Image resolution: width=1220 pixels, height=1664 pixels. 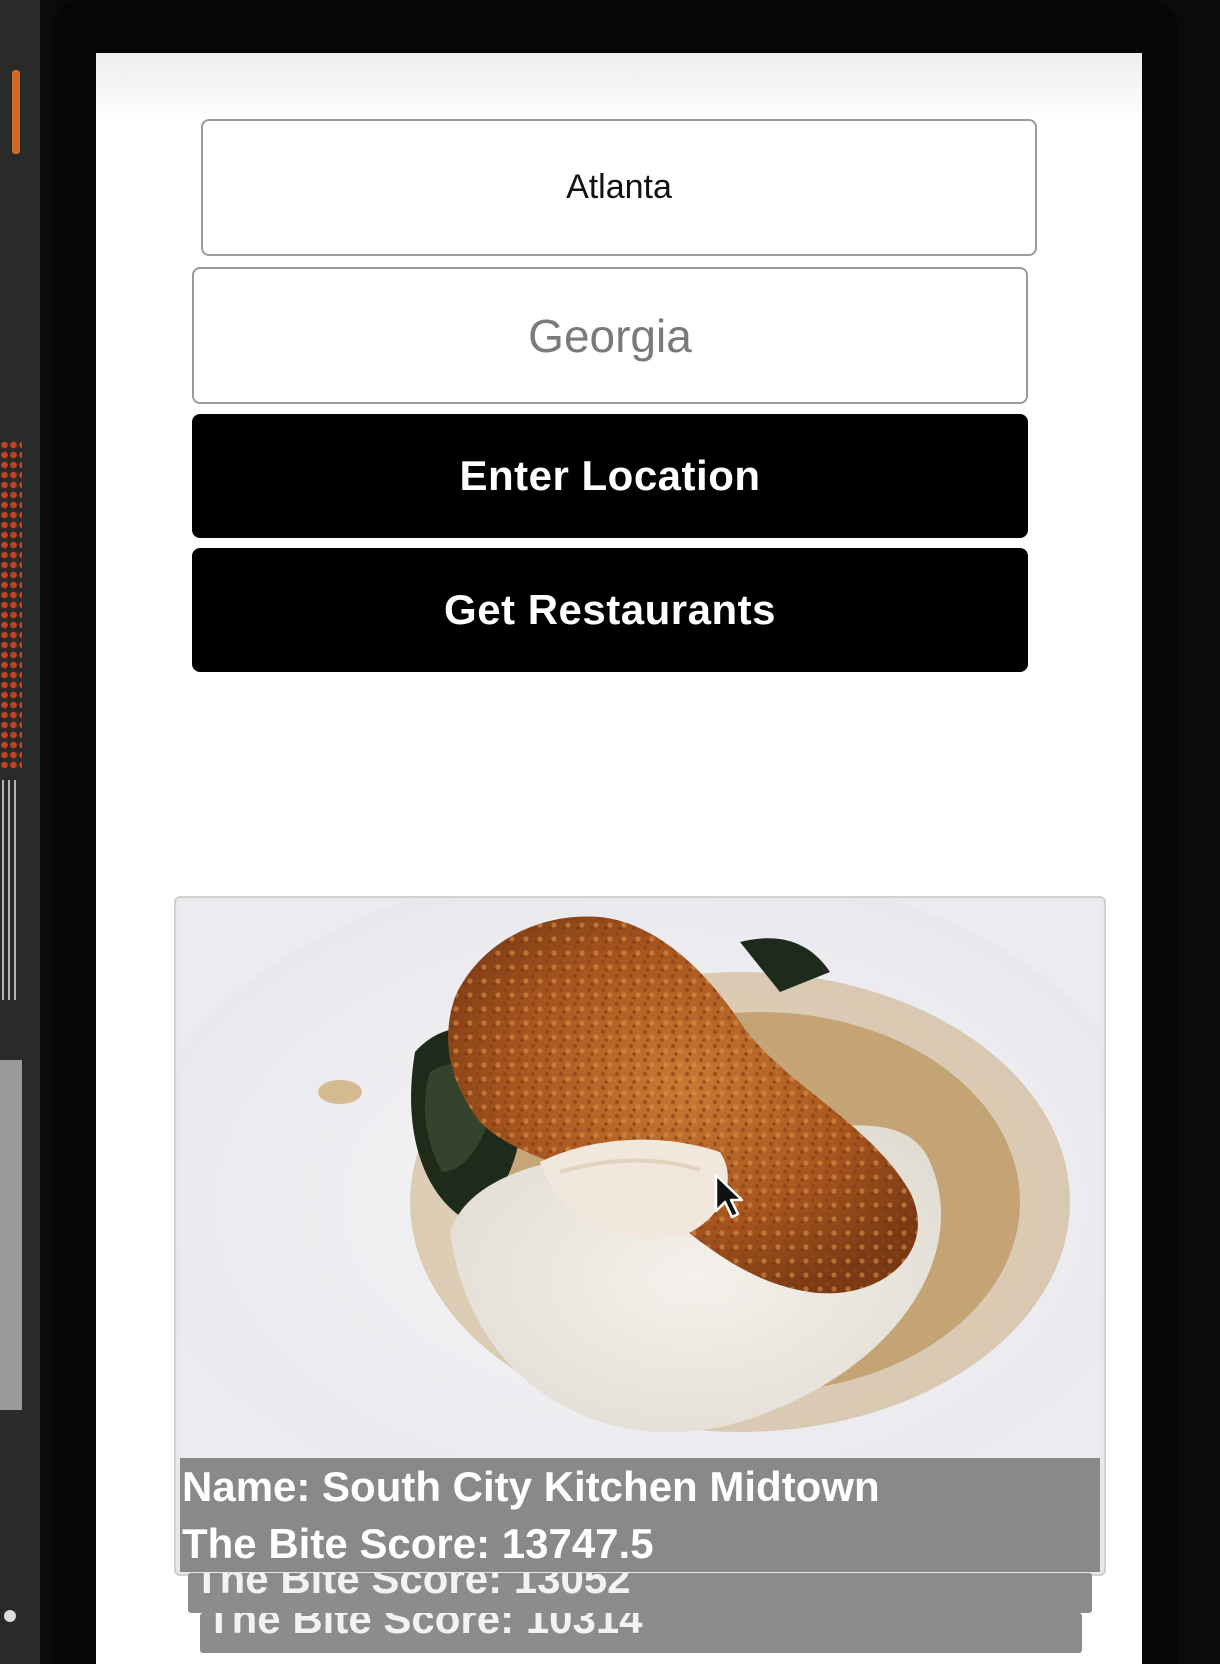 What do you see at coordinates (729, 1196) in the screenshot?
I see `mouse-pointer-icon` at bounding box center [729, 1196].